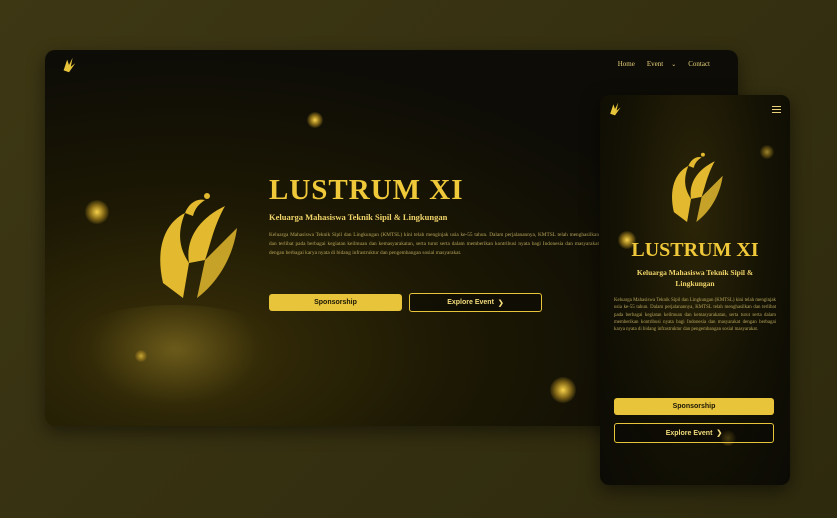 This screenshot has width=837, height=518. I want to click on hamburger-menu-icon, so click(776, 109).